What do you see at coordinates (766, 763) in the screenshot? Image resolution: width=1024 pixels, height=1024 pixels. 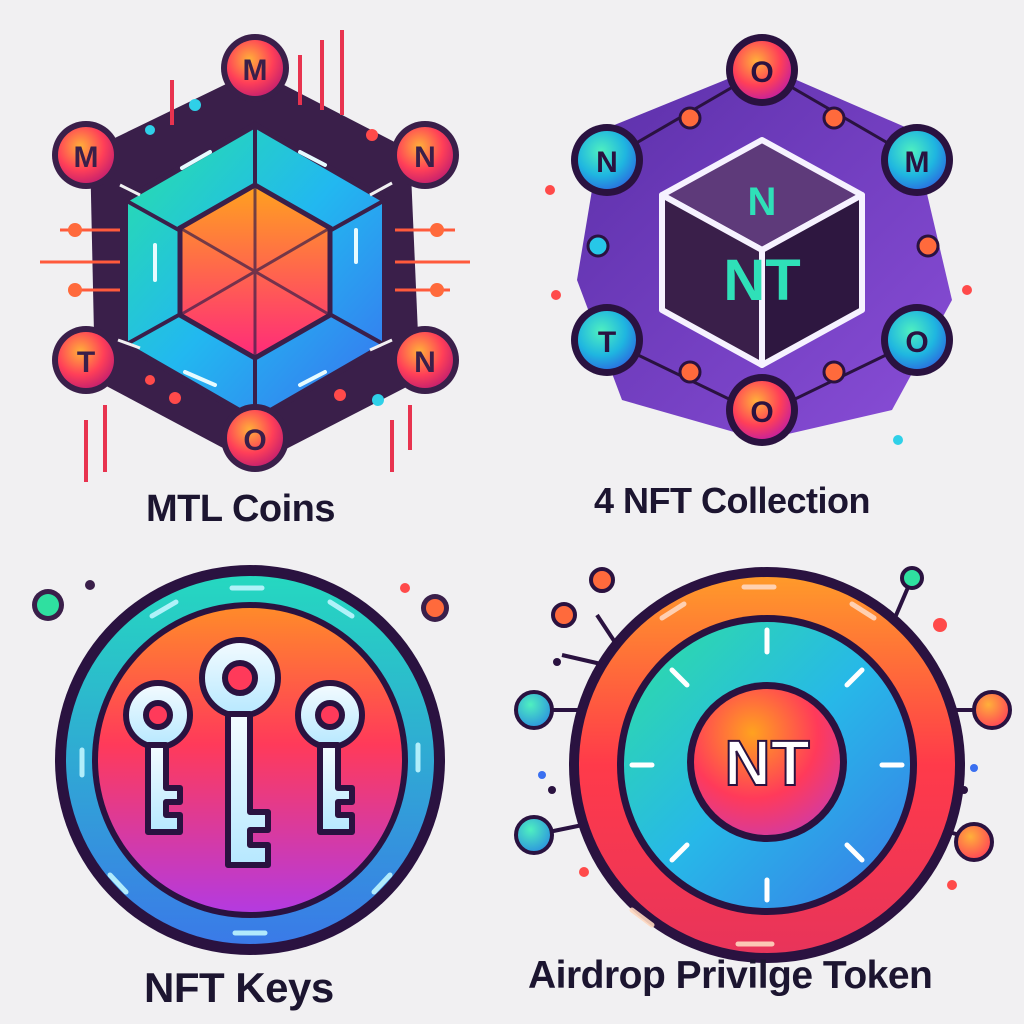 I see `token-center-label: NT` at bounding box center [766, 763].